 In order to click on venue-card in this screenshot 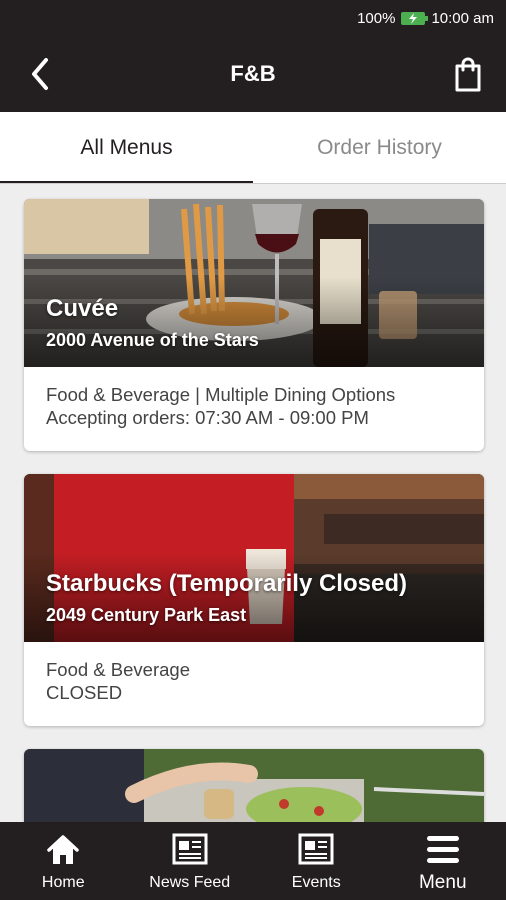, I will do `click(254, 785)`.